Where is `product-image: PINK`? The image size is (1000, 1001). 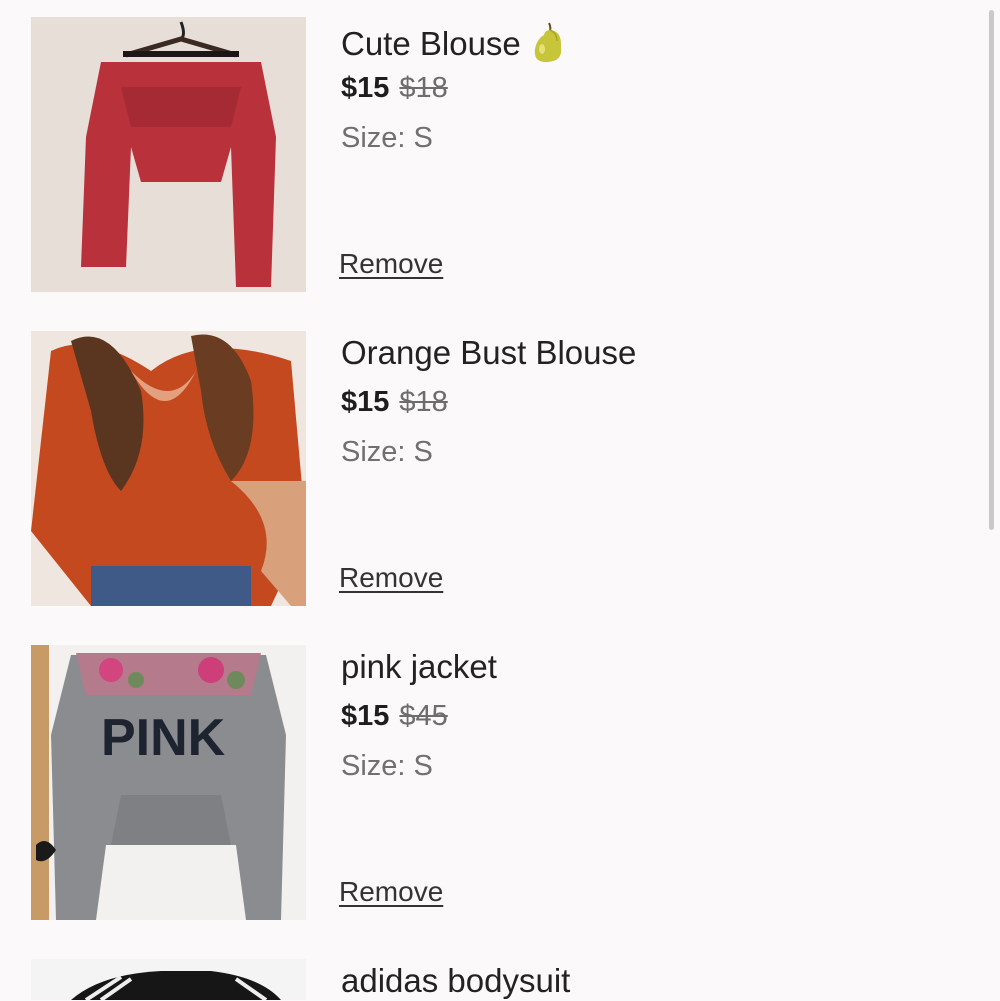
product-image: PINK is located at coordinates (168, 782).